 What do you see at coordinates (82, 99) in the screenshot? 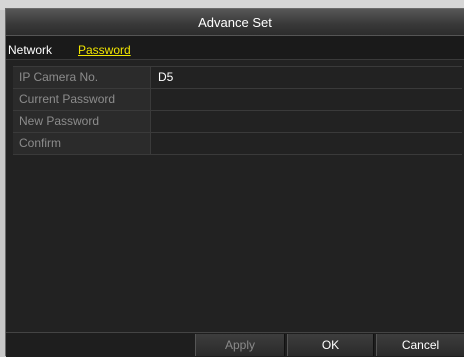
I see `current-password-label: Current Password` at bounding box center [82, 99].